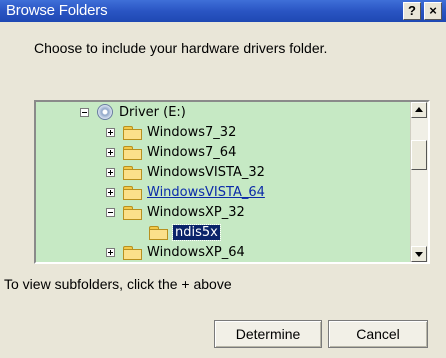  Describe the element at coordinates (419, 155) in the screenshot. I see `scroll-thumb` at that location.